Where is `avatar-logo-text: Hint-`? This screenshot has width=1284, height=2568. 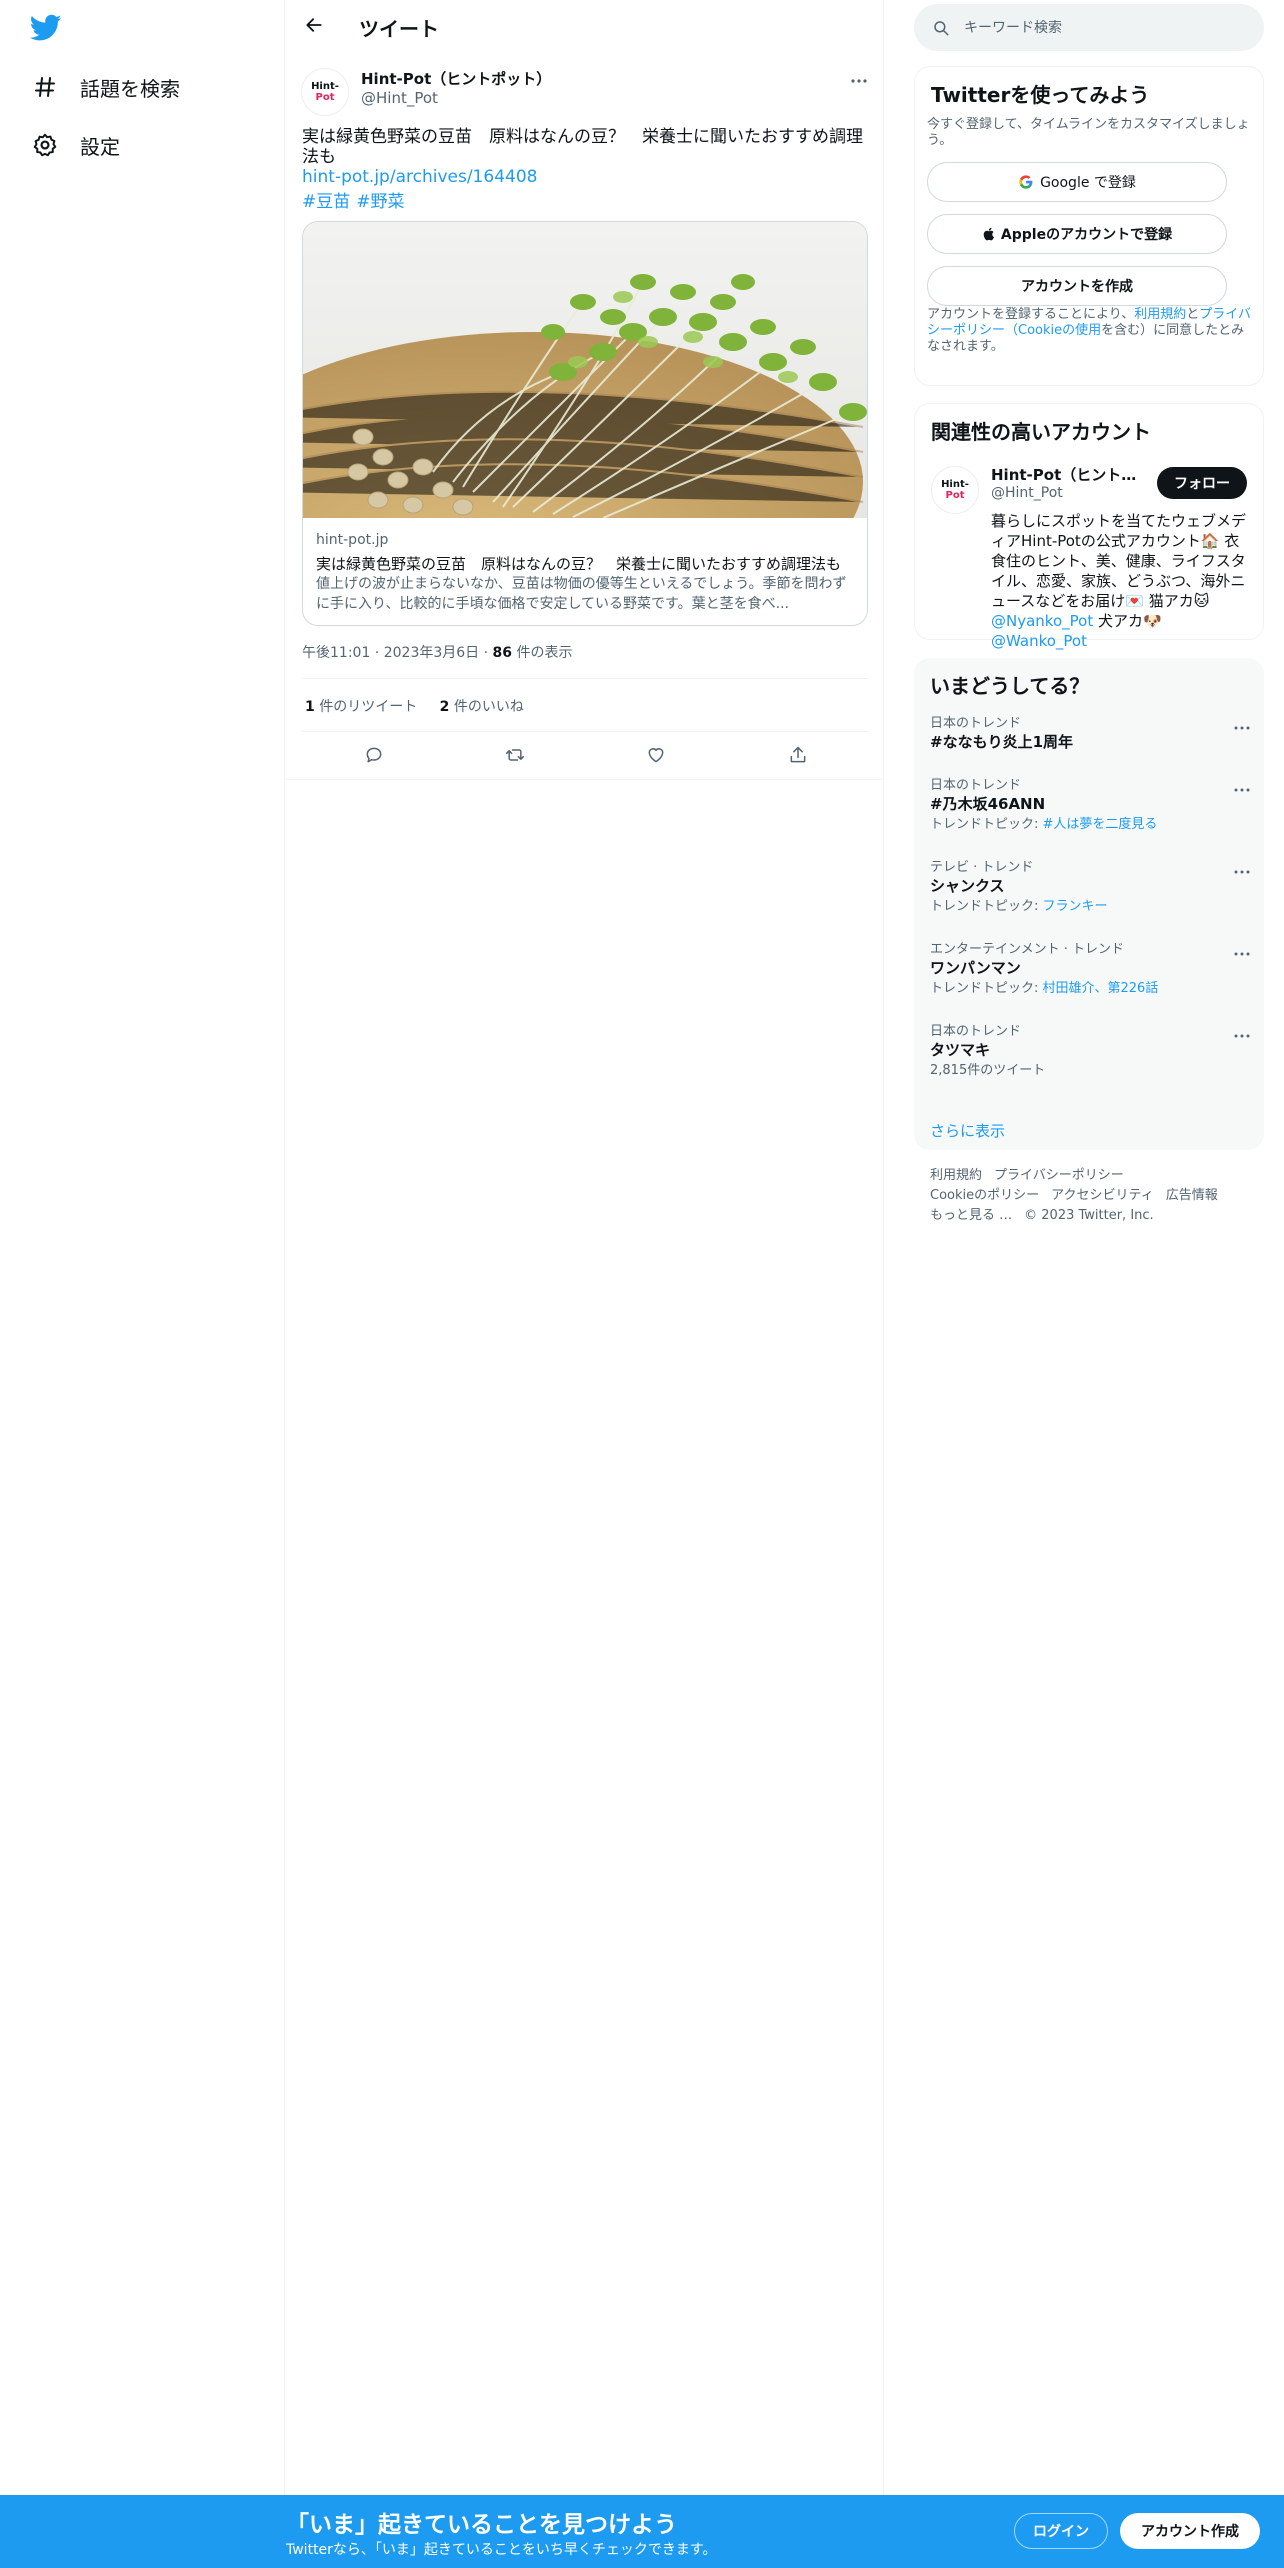
avatar-logo-text: Hint- is located at coordinates (955, 484).